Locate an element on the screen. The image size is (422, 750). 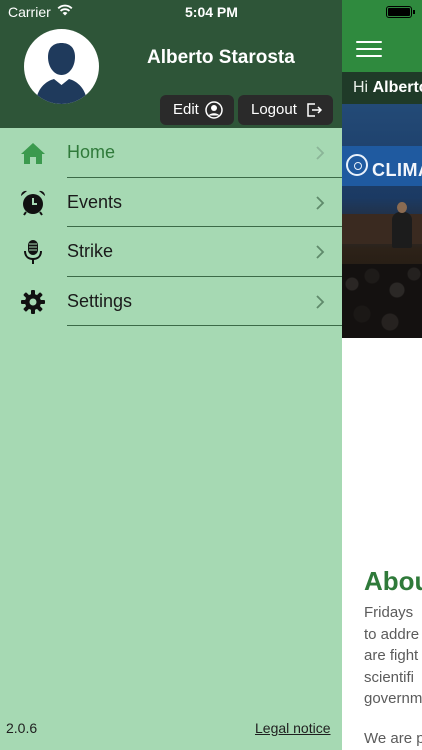
home-icon is located at coordinates (33, 153).